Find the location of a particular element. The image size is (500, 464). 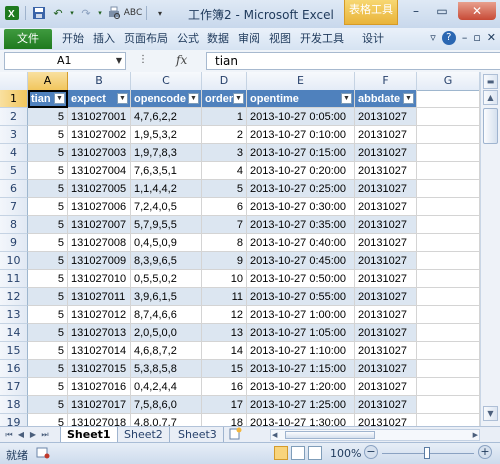

spell-check-icon: ABC is located at coordinates (133, 13).